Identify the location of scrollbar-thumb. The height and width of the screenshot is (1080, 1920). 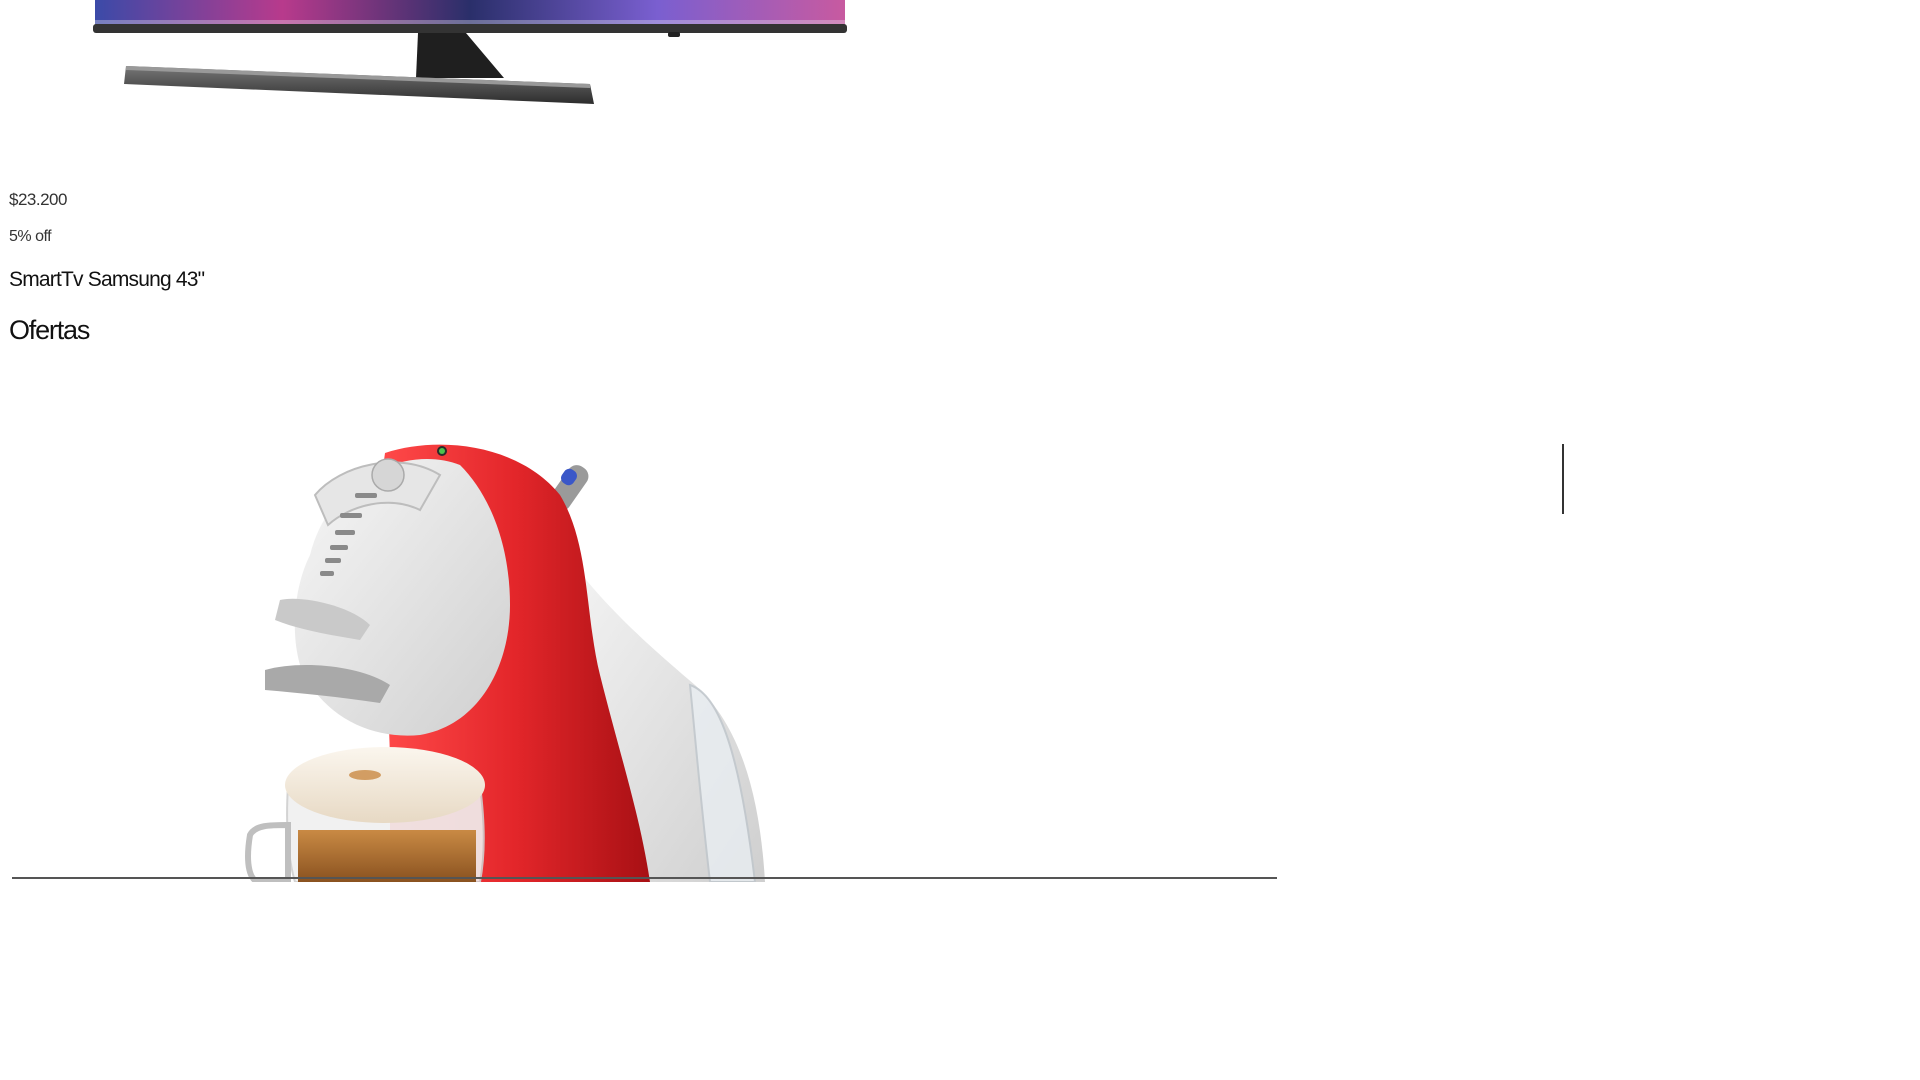
(1563, 479).